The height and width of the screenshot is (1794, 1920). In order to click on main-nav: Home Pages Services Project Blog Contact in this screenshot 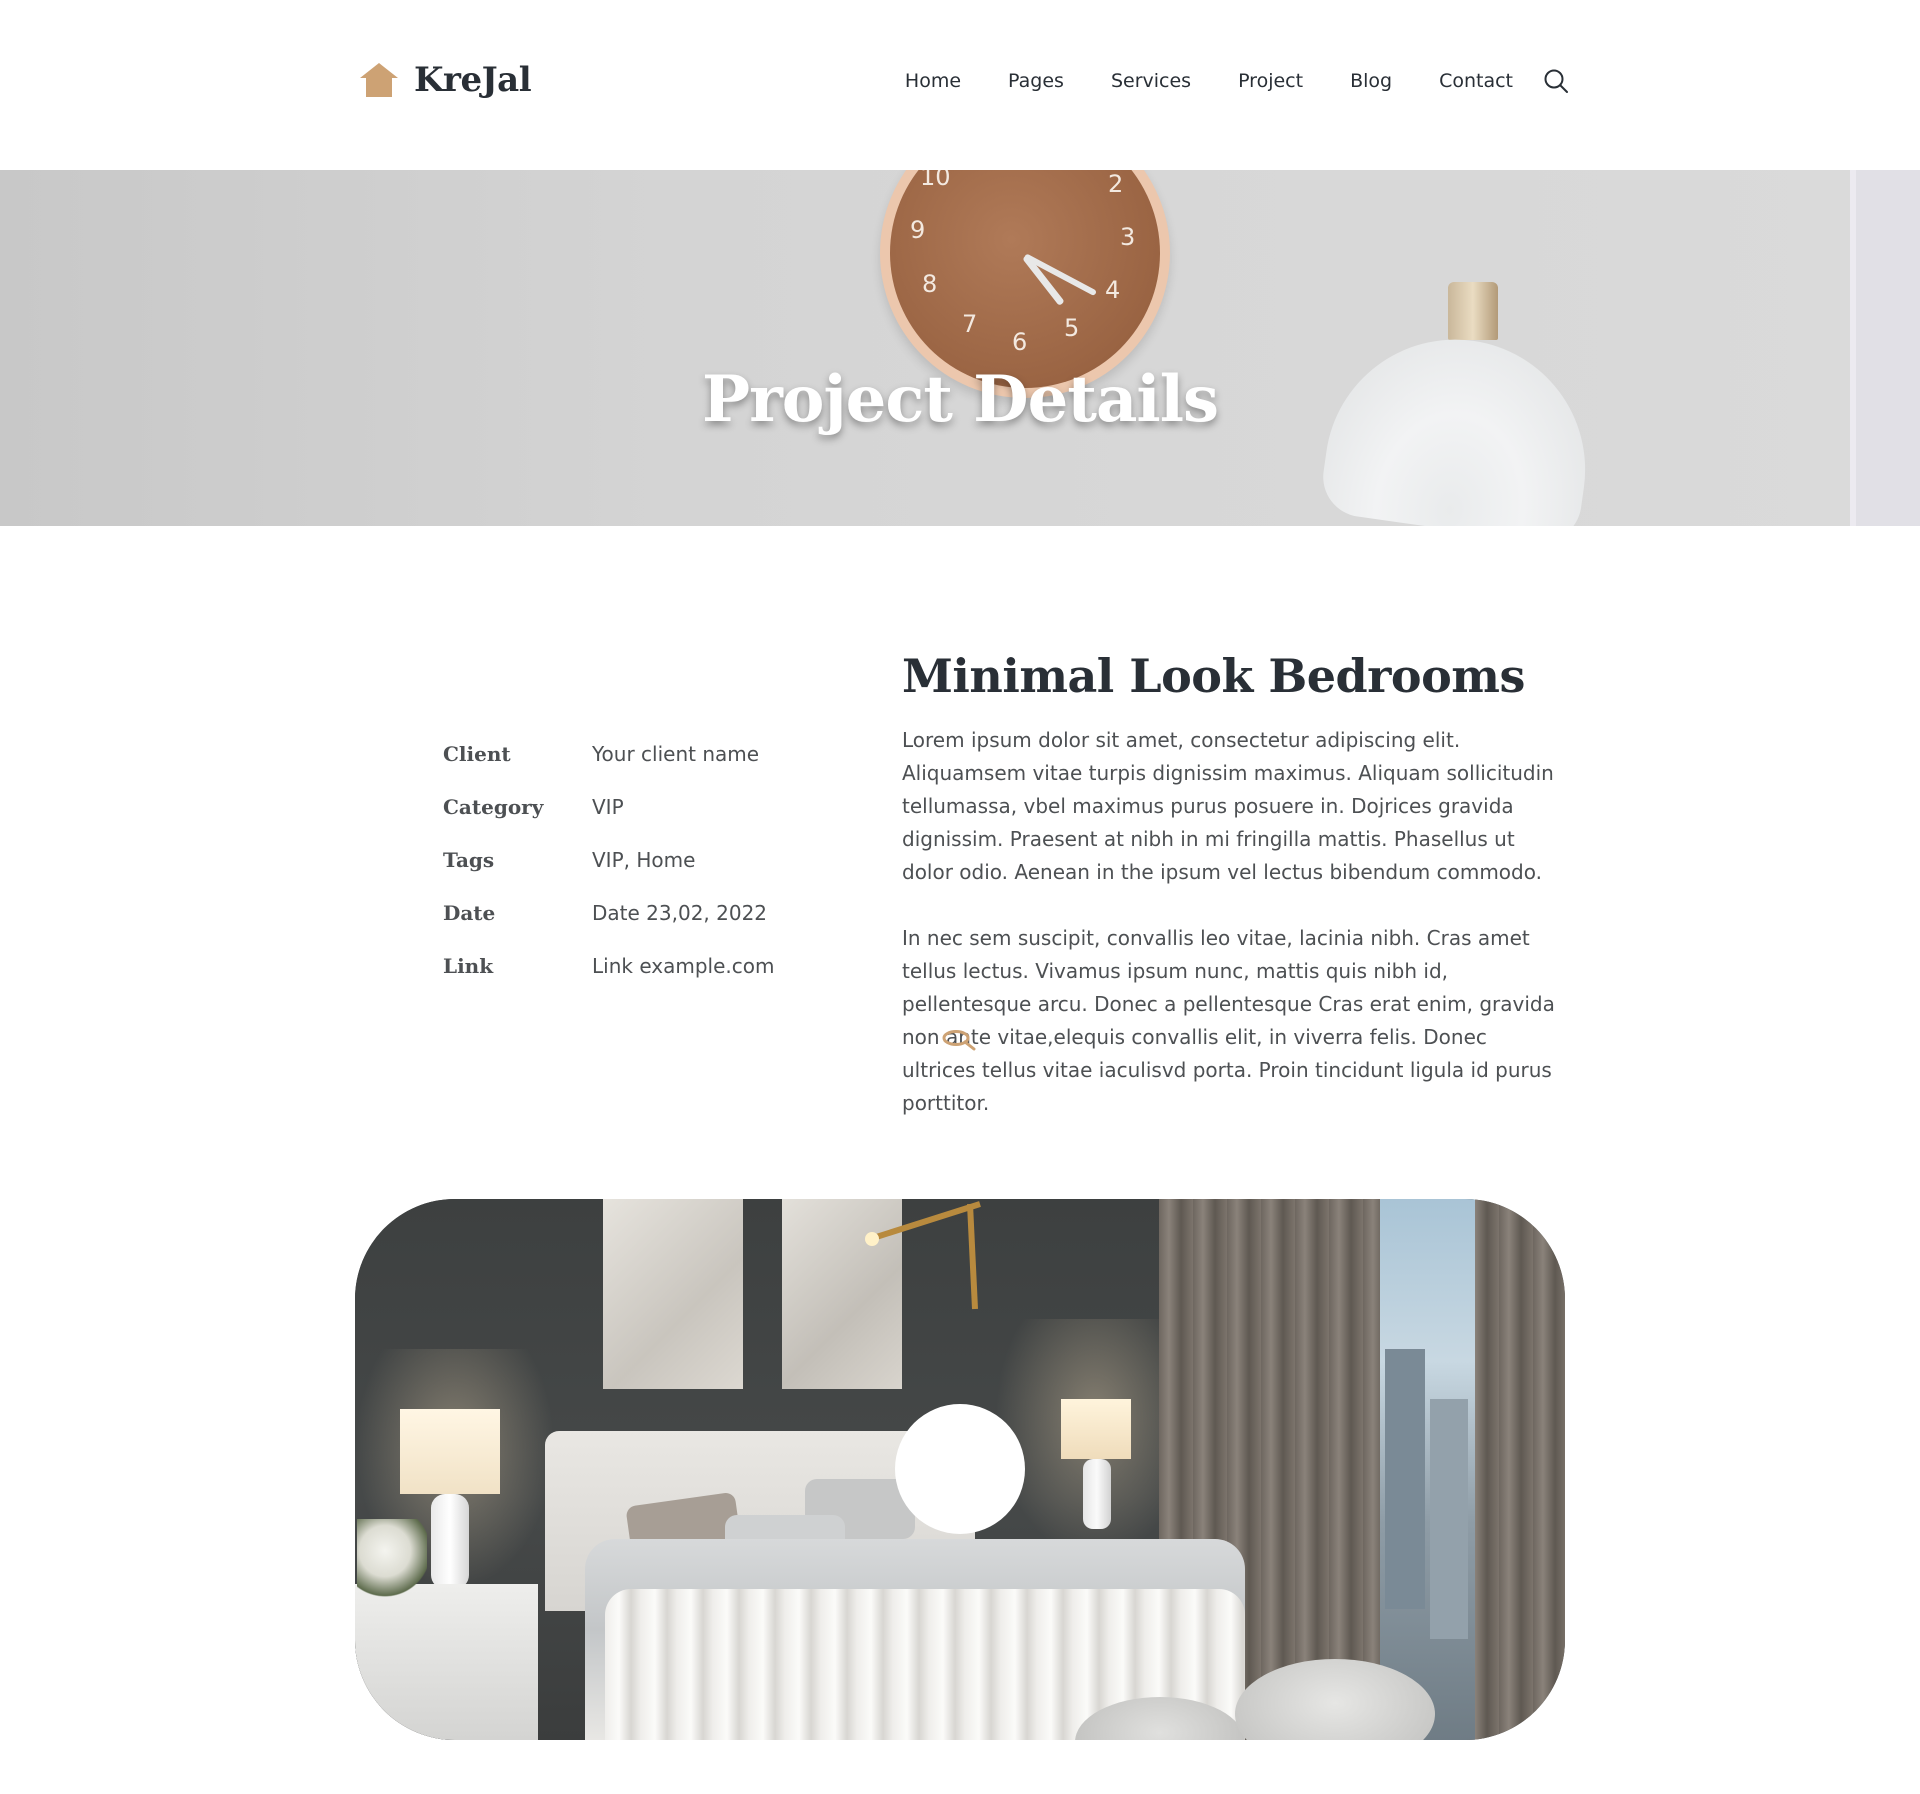, I will do `click(1237, 81)`.